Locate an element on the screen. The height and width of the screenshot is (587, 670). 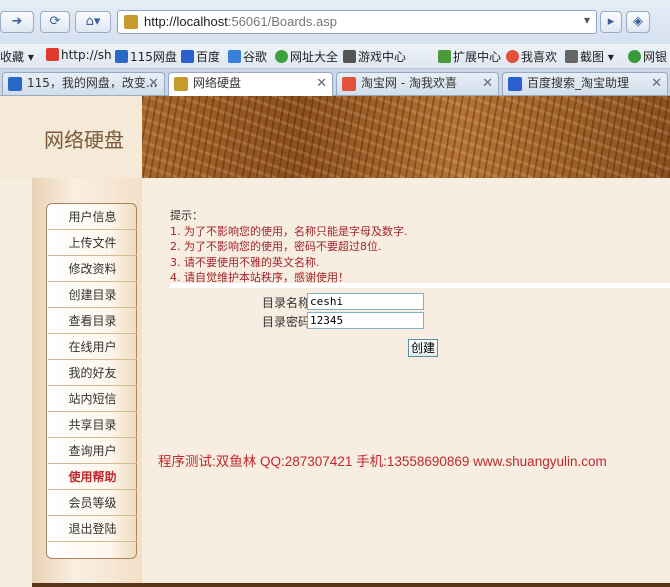
bookmark-115: 115网盘 is located at coordinates (146, 56).